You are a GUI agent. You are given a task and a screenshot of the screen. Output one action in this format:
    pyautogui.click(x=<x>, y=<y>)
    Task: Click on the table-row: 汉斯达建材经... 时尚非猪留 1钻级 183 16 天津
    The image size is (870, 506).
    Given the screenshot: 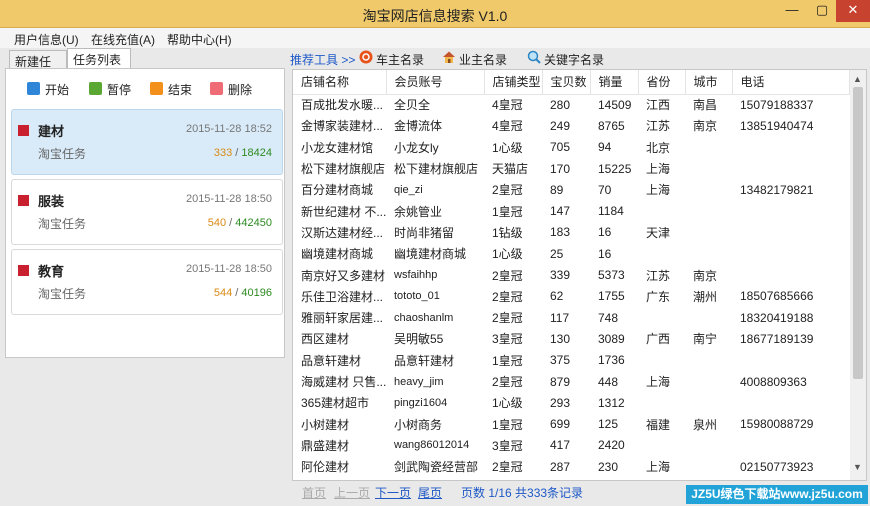 What is the action you would take?
    pyautogui.click(x=571, y=232)
    